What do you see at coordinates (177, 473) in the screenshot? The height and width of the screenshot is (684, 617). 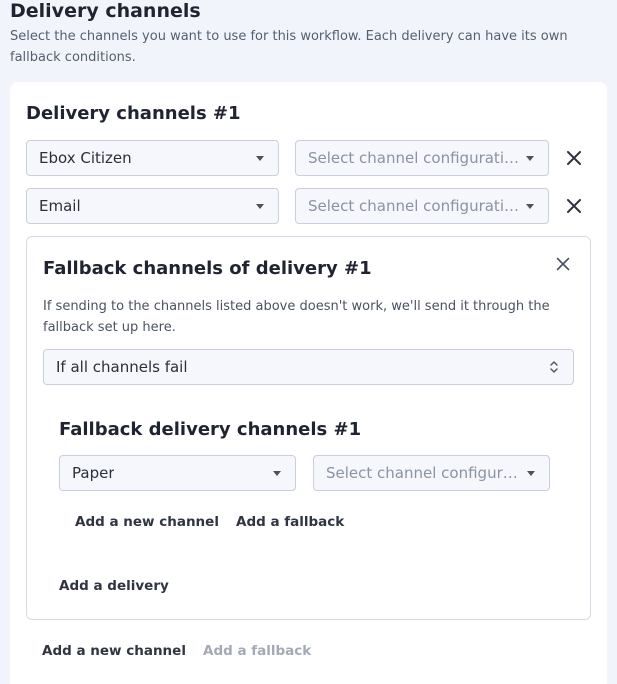 I see `fallback-channel-select: Paper` at bounding box center [177, 473].